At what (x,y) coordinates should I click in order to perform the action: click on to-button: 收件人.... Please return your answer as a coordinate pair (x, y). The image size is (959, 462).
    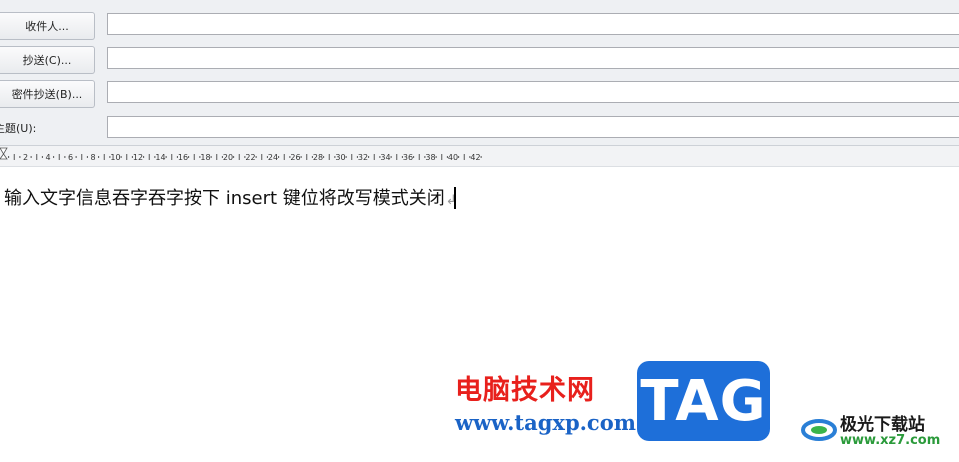
    Looking at the image, I should click on (47, 26).